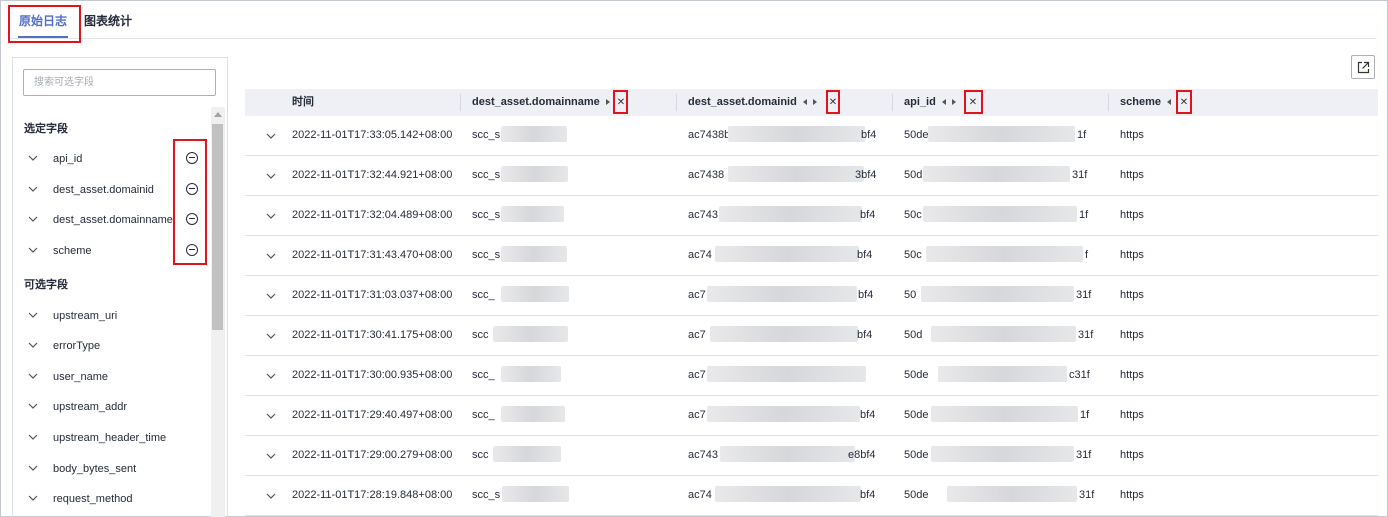  What do you see at coordinates (118, 160) in the screenshot?
I see `selected-field-api-id: api_id` at bounding box center [118, 160].